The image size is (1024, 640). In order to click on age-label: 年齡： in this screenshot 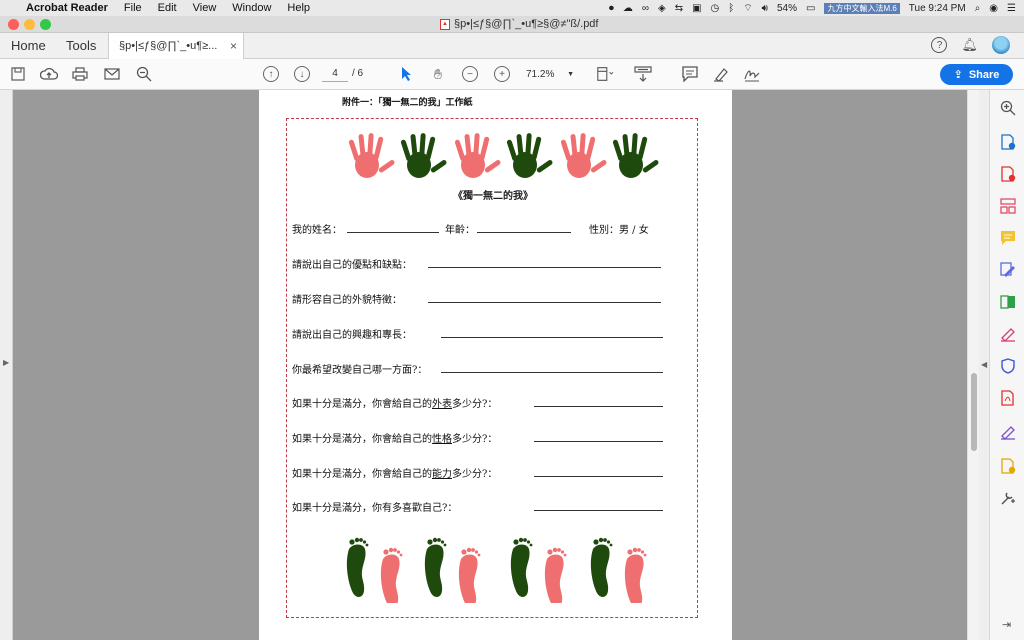, I will do `click(460, 230)`.